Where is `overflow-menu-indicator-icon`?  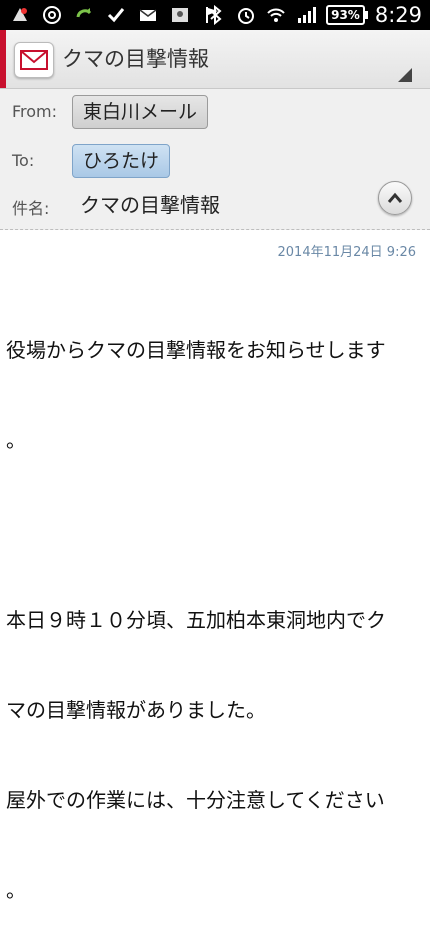
overflow-menu-indicator-icon is located at coordinates (405, 75).